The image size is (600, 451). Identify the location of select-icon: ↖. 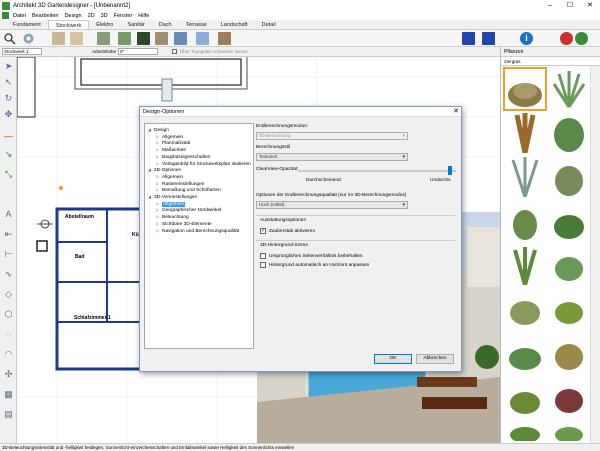
(8, 82).